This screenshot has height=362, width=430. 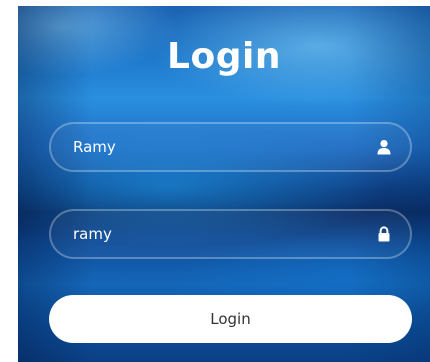 I want to click on user-icon, so click(x=384, y=147).